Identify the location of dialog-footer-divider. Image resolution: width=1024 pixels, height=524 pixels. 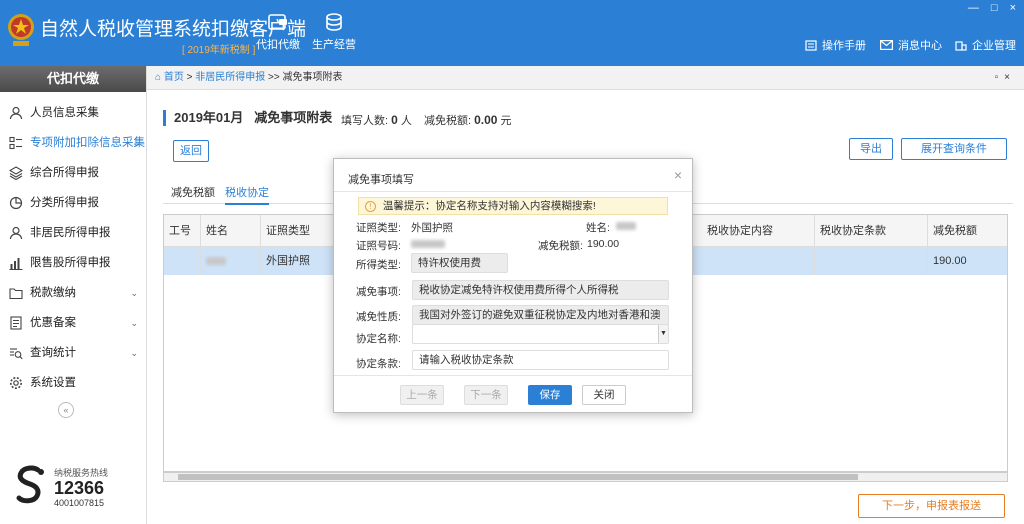
(513, 375).